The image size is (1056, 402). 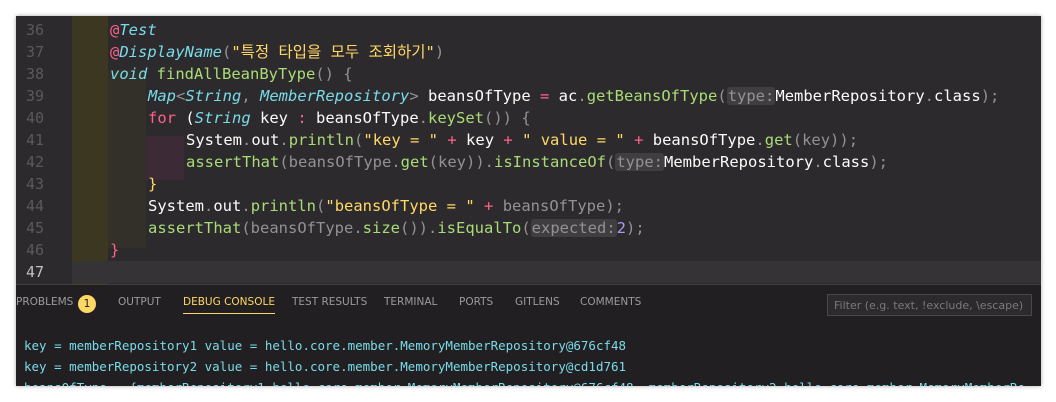 What do you see at coordinates (556, 272) in the screenshot?
I see `current-line-highlight` at bounding box center [556, 272].